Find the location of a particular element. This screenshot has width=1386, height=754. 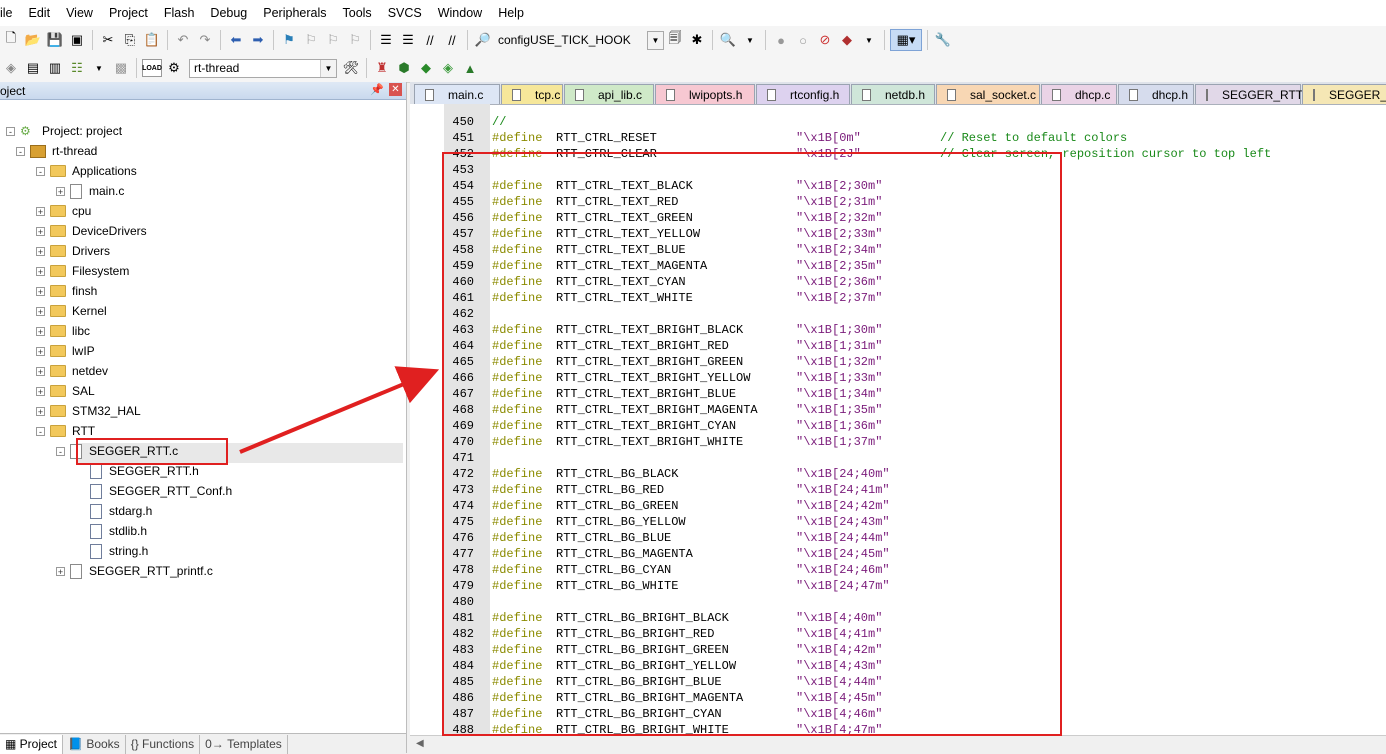

menu-item-help: Help is located at coordinates (511, 13).